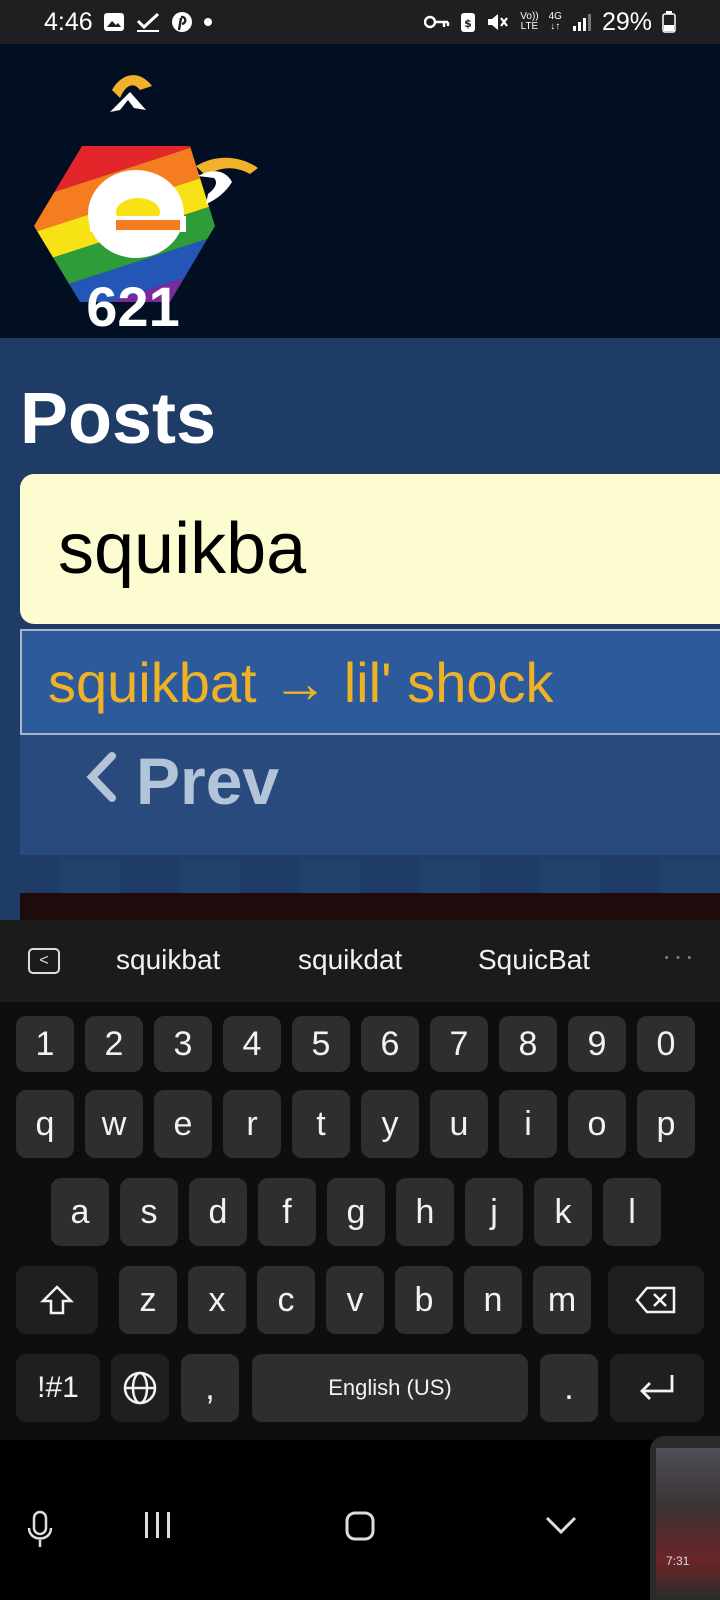 Image resolution: width=720 pixels, height=1600 pixels. Describe the element at coordinates (182, 22) in the screenshot. I see `pinterest-icon` at that location.